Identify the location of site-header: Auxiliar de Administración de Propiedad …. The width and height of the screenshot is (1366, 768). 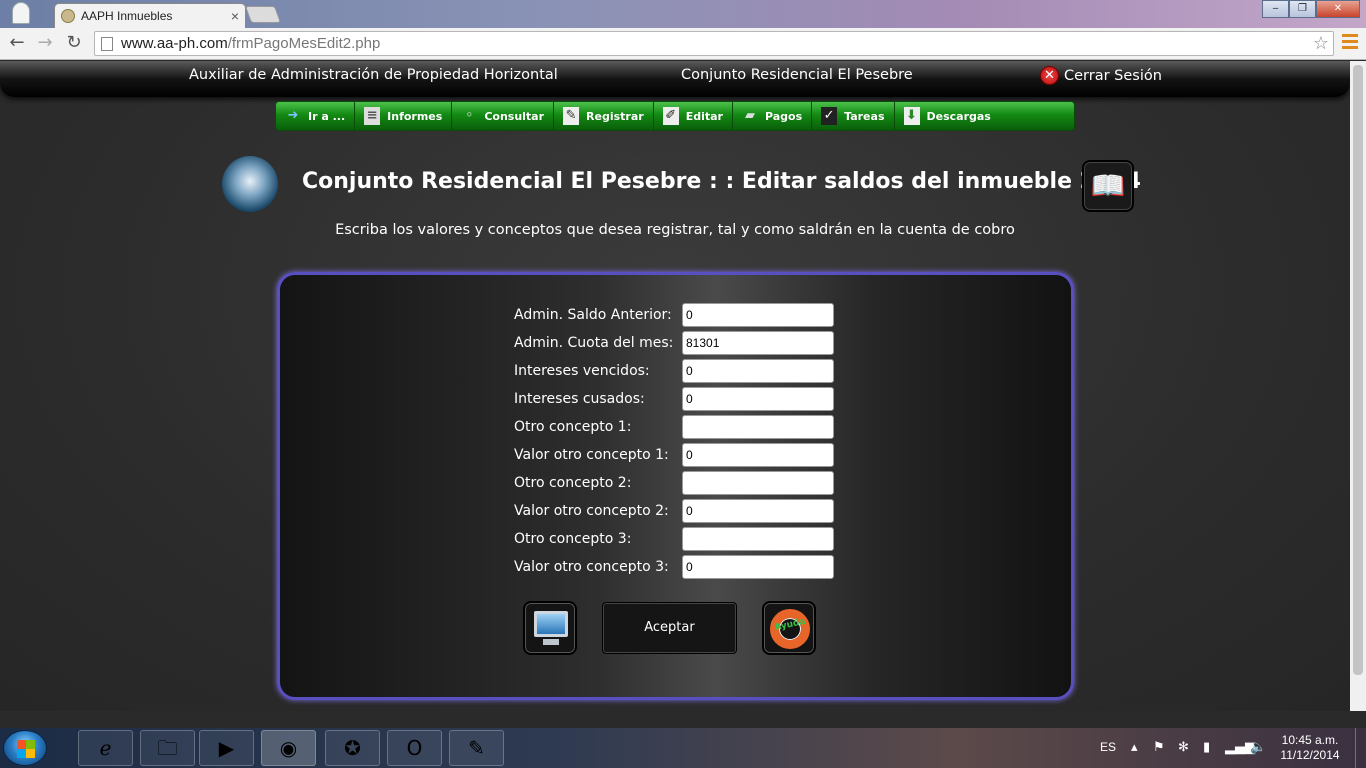
(675, 79).